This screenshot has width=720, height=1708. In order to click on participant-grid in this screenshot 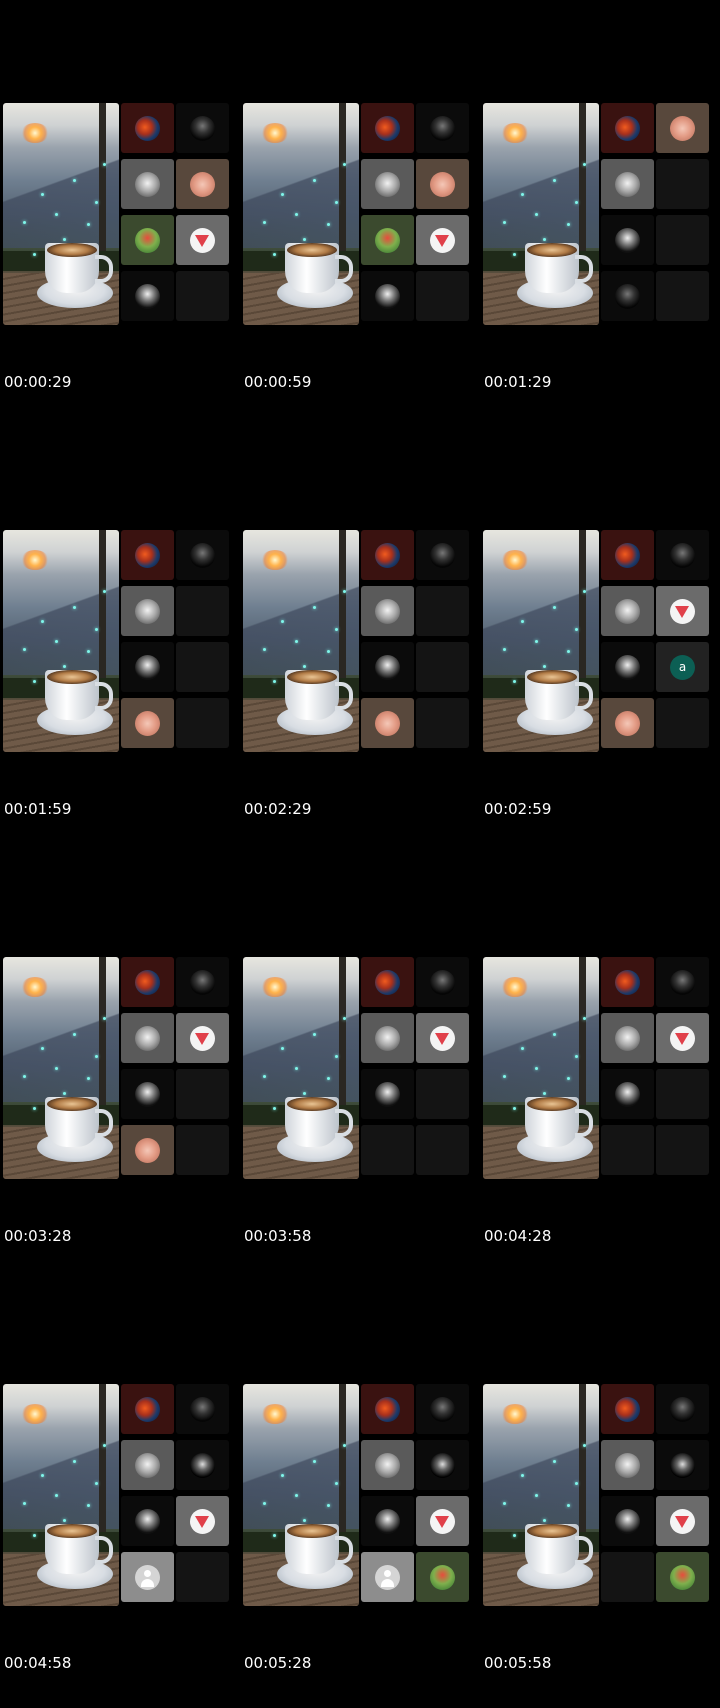, I will do `click(178, 641)`.